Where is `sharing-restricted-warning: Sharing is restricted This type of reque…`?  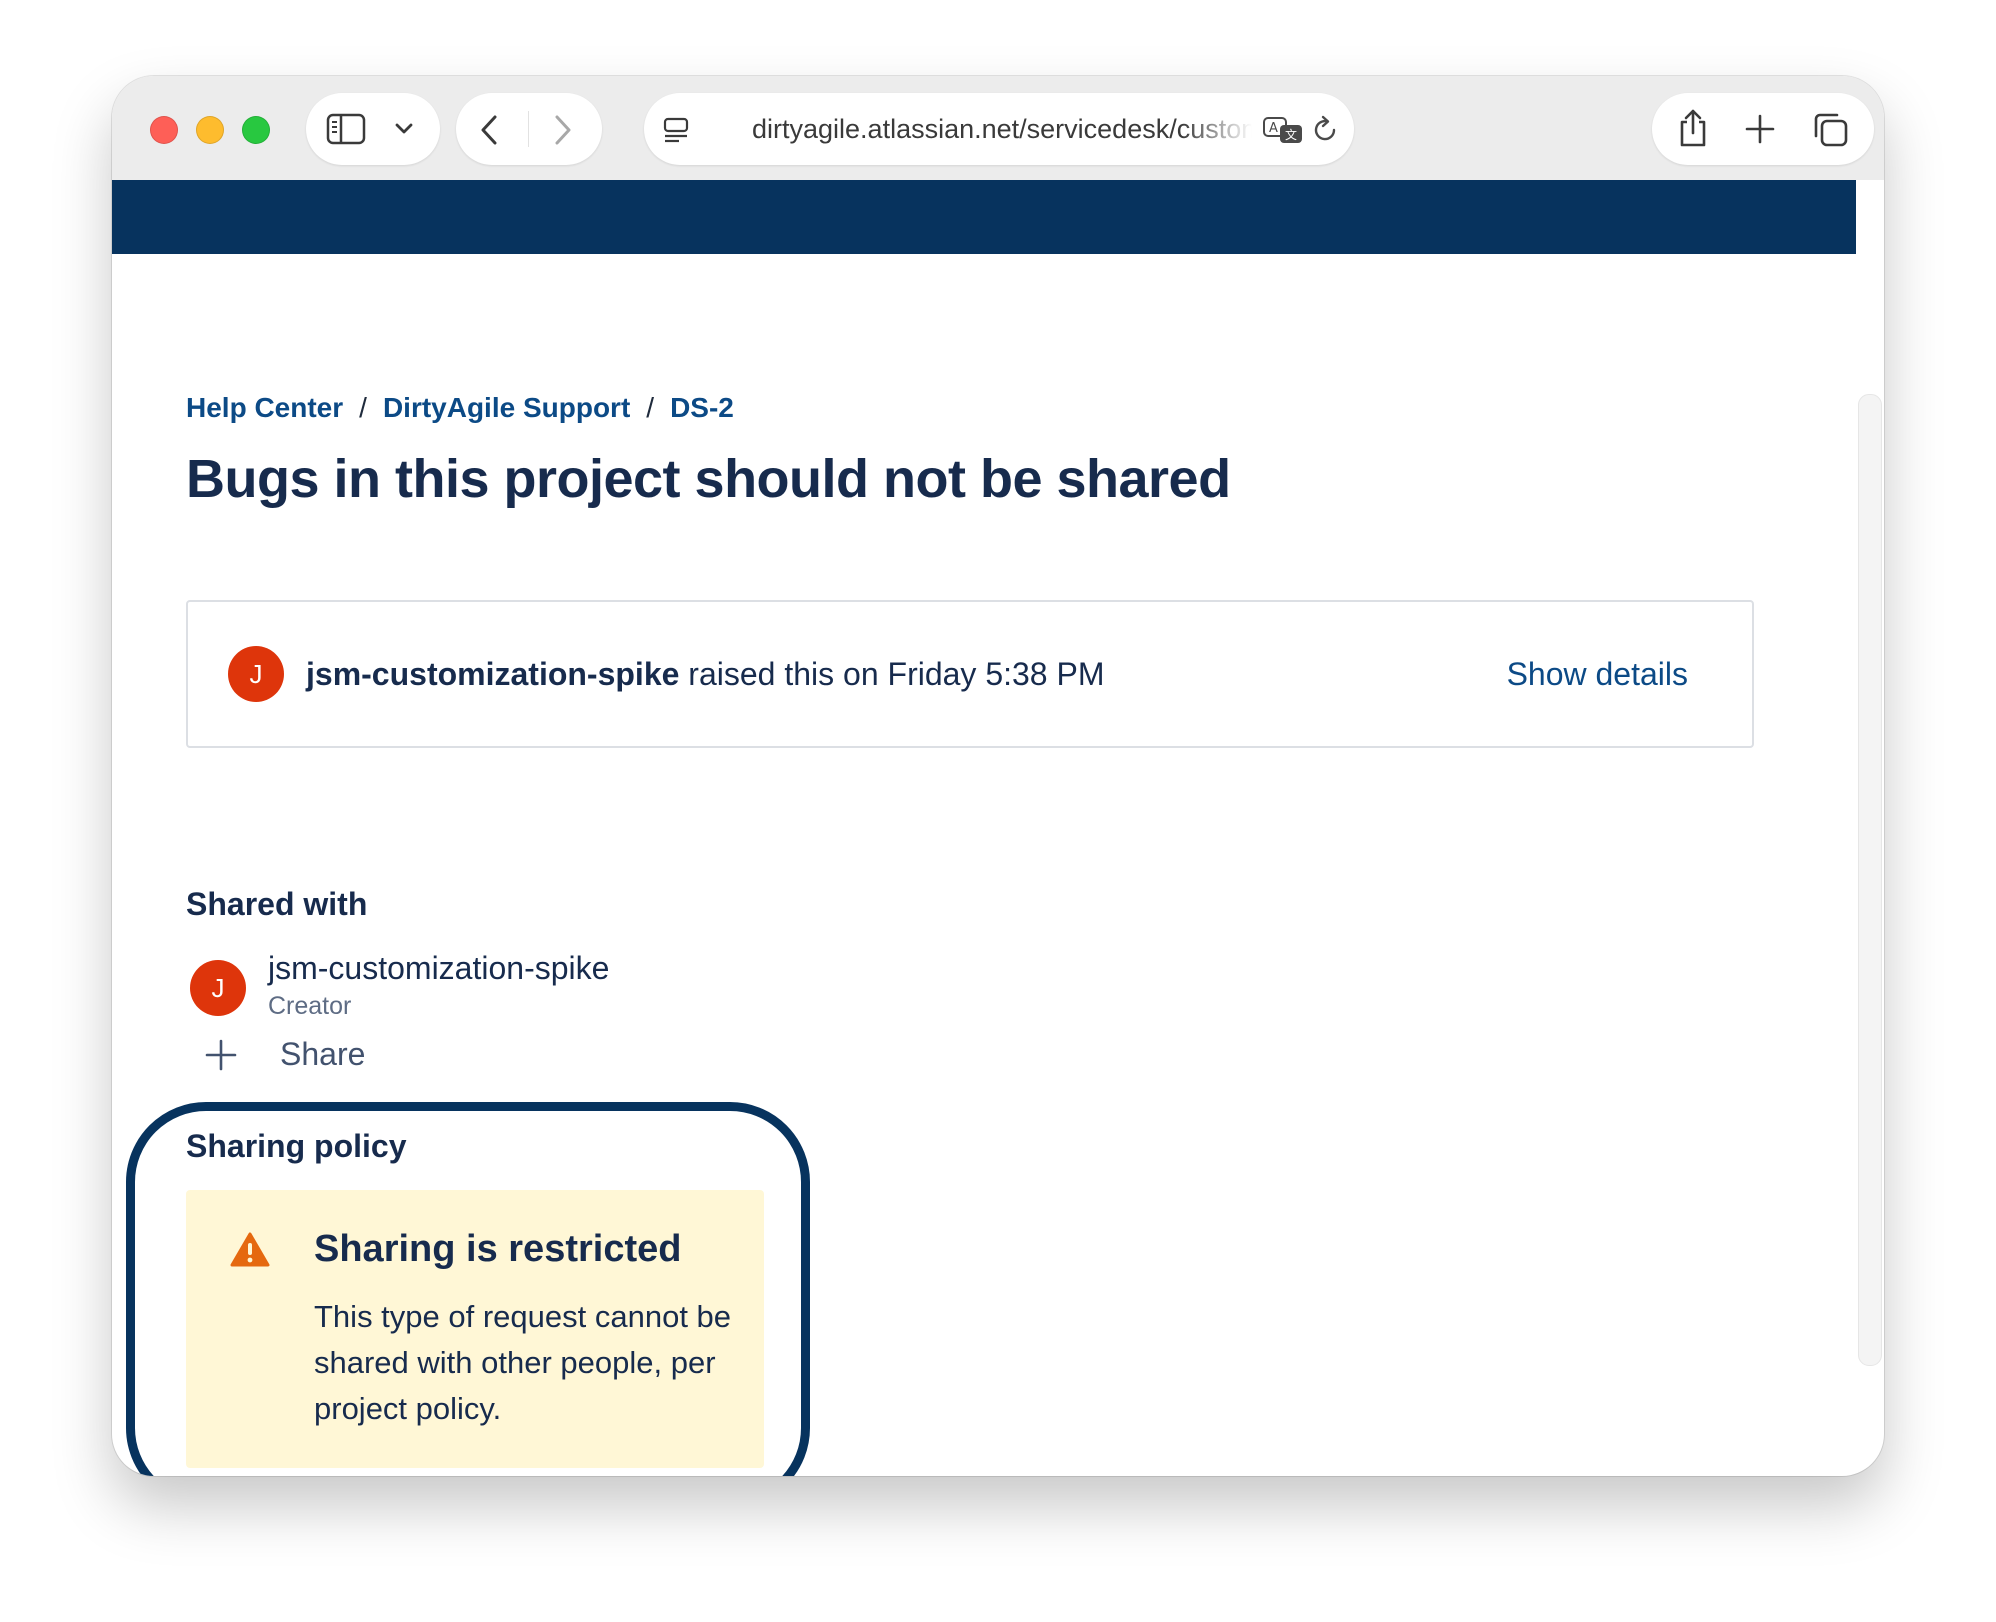
sharing-restricted-warning: Sharing is restricted This type of reque… is located at coordinates (475, 1329).